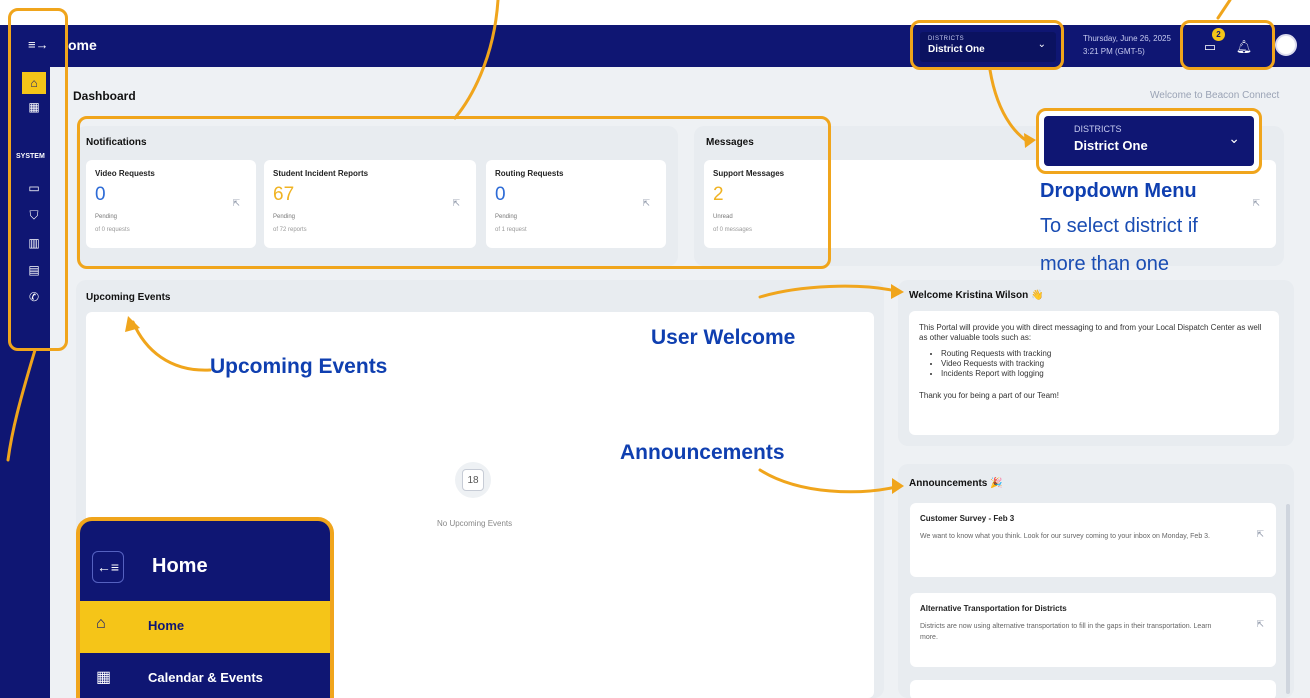  I want to click on sidebar-zoom-inset: ←≡ Home ⌂ Home ▦ Calendar & Events, so click(205, 607).